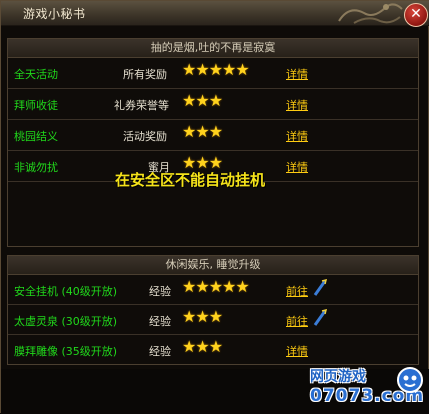 Image resolution: width=429 pixels, height=414 pixels. Describe the element at coordinates (54, 14) in the screenshot. I see `window-title: 游戏小秘书` at that location.